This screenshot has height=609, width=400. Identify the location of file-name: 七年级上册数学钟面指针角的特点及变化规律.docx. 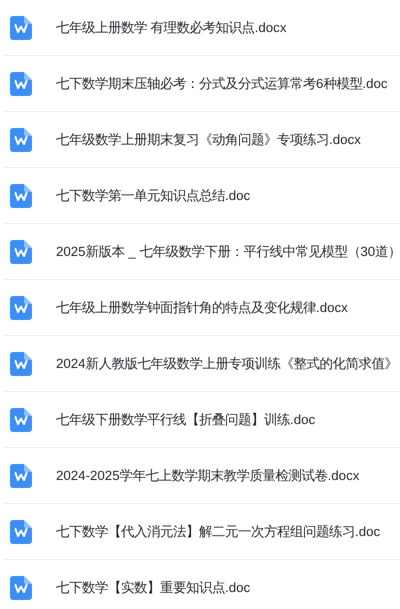
(202, 307).